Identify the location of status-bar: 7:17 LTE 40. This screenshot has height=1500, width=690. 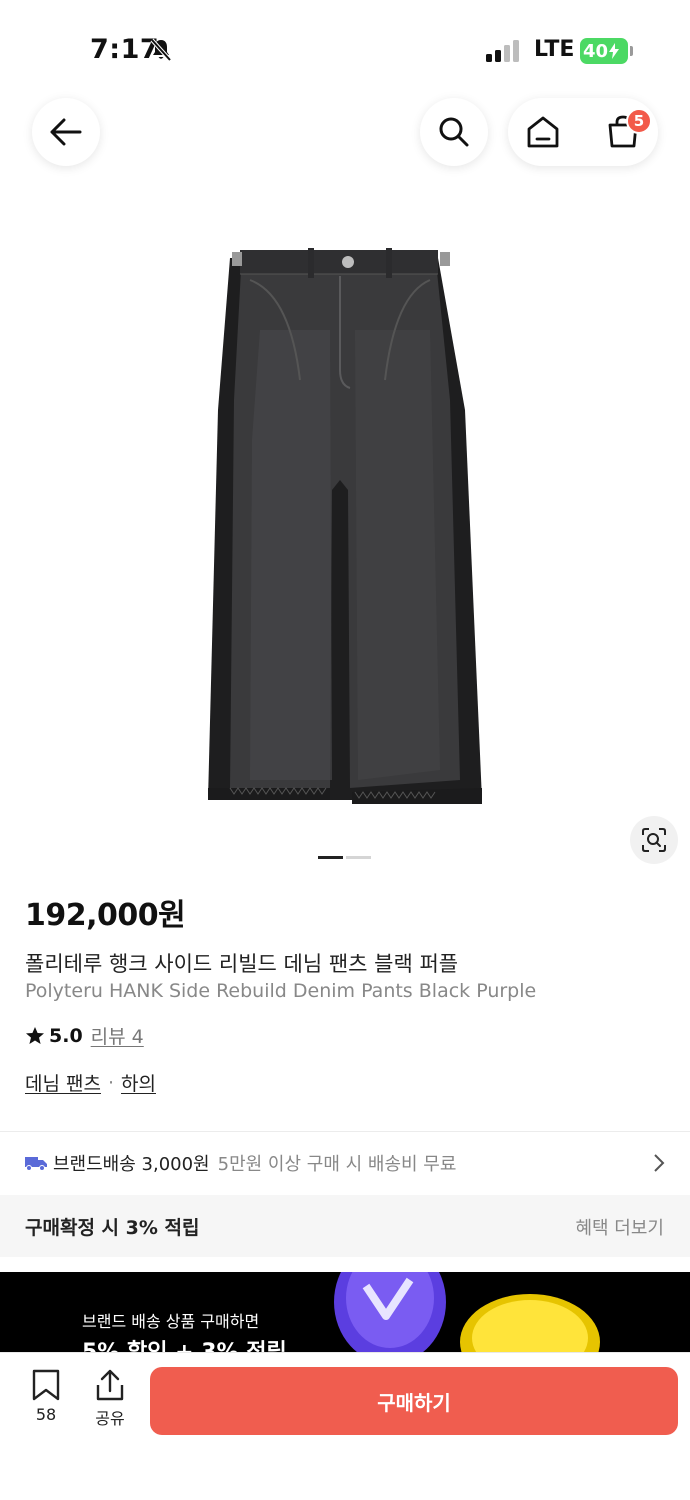
(345, 50).